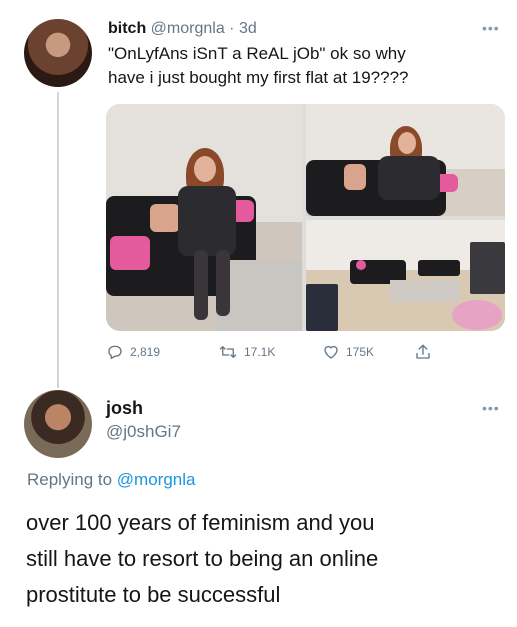  I want to click on reply-text-line: prostitute to be successful, so click(153, 594).